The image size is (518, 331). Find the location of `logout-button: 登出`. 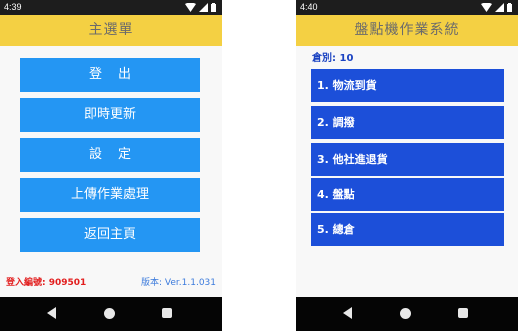

logout-button: 登出 is located at coordinates (110, 75).